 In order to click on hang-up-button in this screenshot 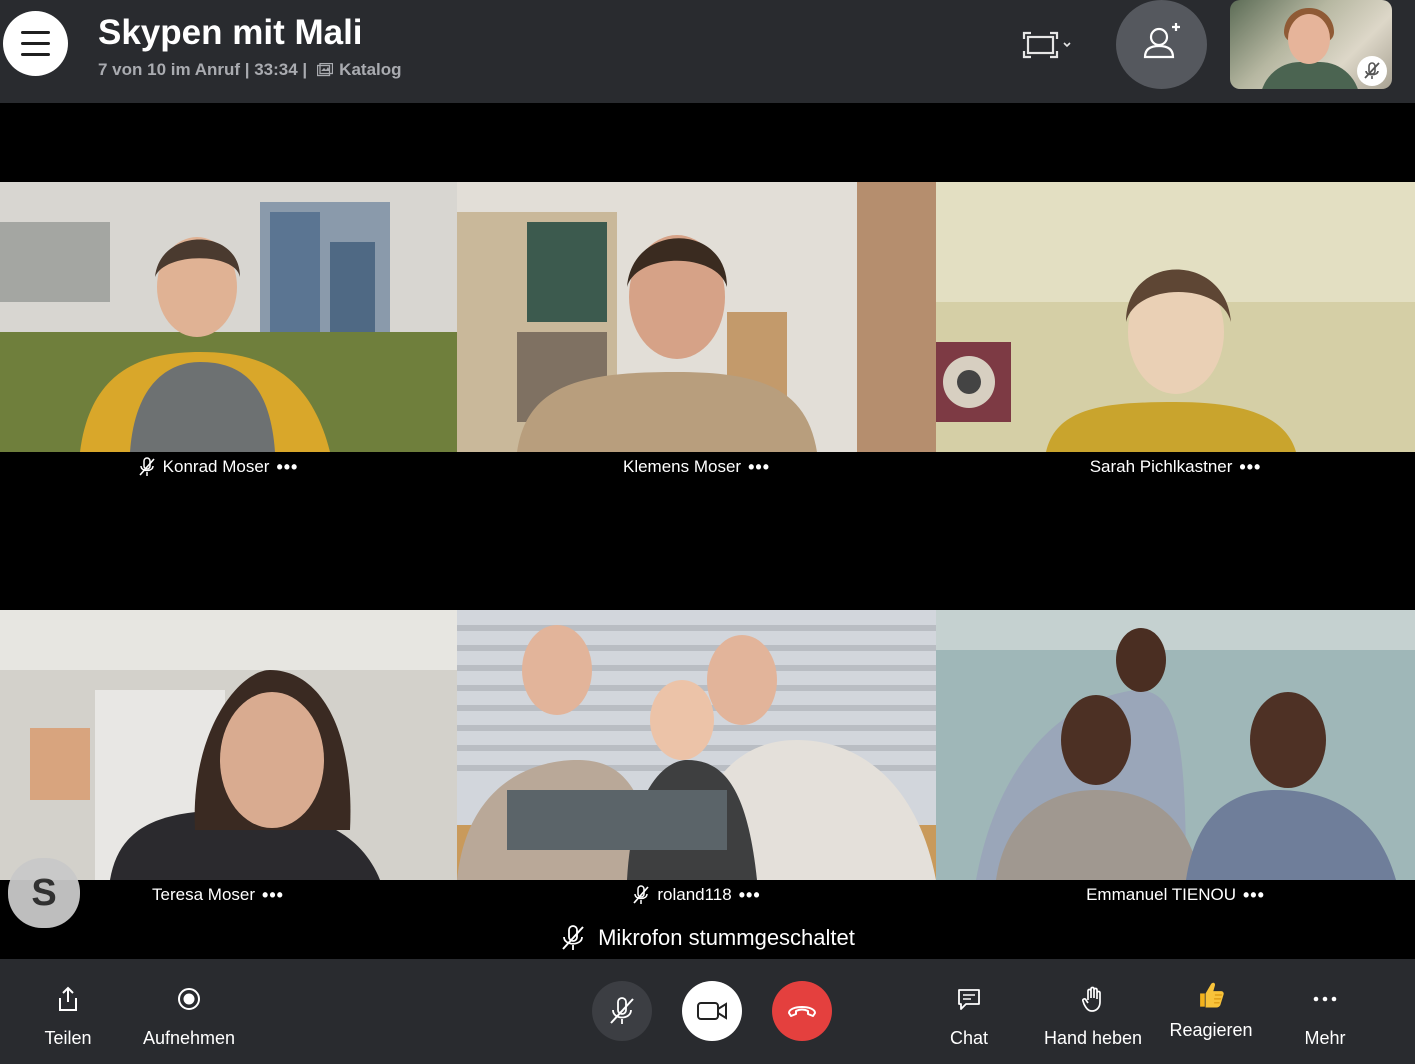, I will do `click(802, 1011)`.